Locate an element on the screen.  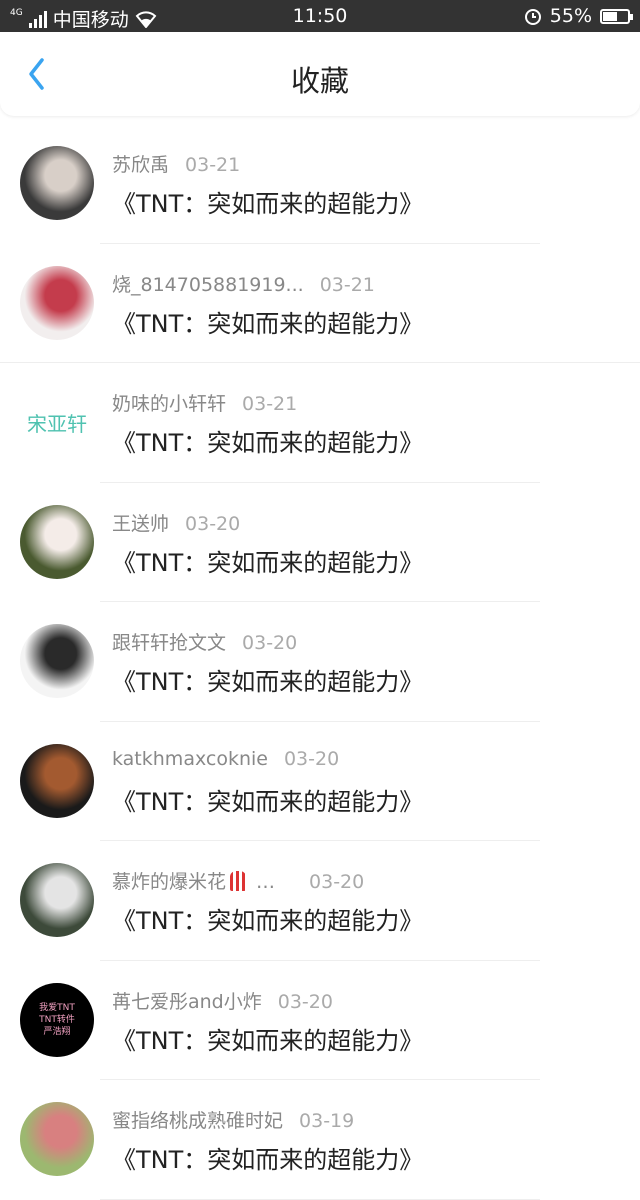
username: 王送帅 is located at coordinates (140, 524).